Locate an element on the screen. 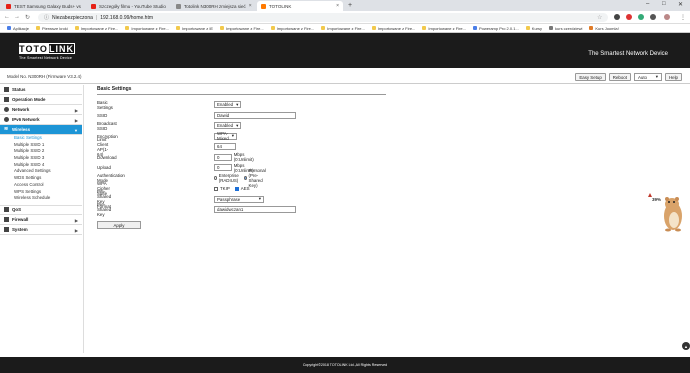 This screenshot has height=373, width=690. sidebar-item-system: System ▶ is located at coordinates (41, 230).